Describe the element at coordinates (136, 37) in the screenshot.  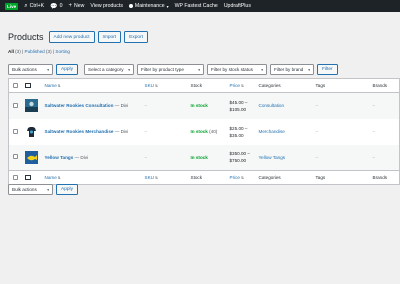
I see `export-button: Export` at that location.